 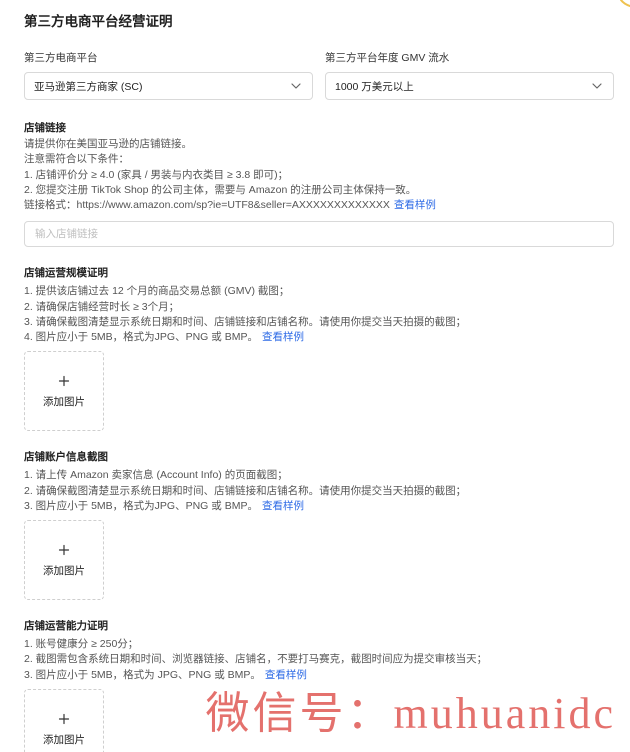 What do you see at coordinates (469, 86) in the screenshot?
I see `gmv-select: 1000 万美元以上` at bounding box center [469, 86].